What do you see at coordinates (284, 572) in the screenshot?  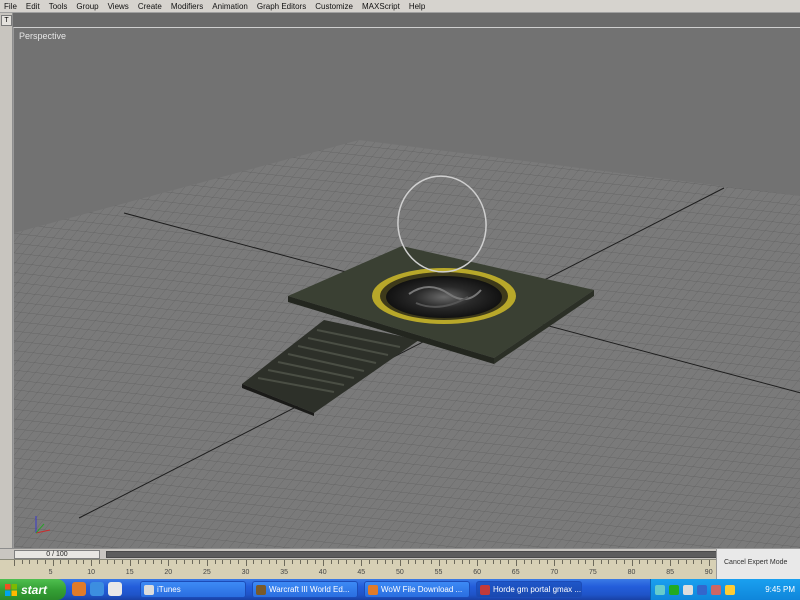 I see `ruler-label: 35` at bounding box center [284, 572].